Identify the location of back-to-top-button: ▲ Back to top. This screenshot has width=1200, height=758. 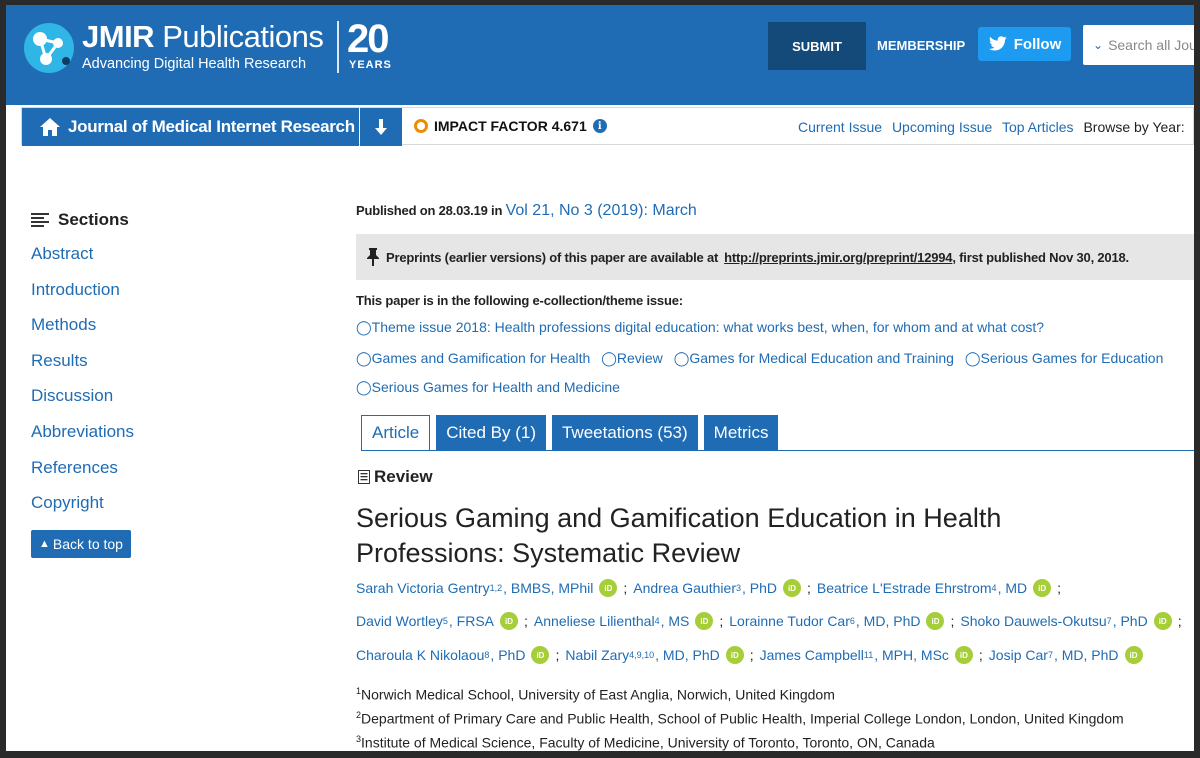
(81, 544).